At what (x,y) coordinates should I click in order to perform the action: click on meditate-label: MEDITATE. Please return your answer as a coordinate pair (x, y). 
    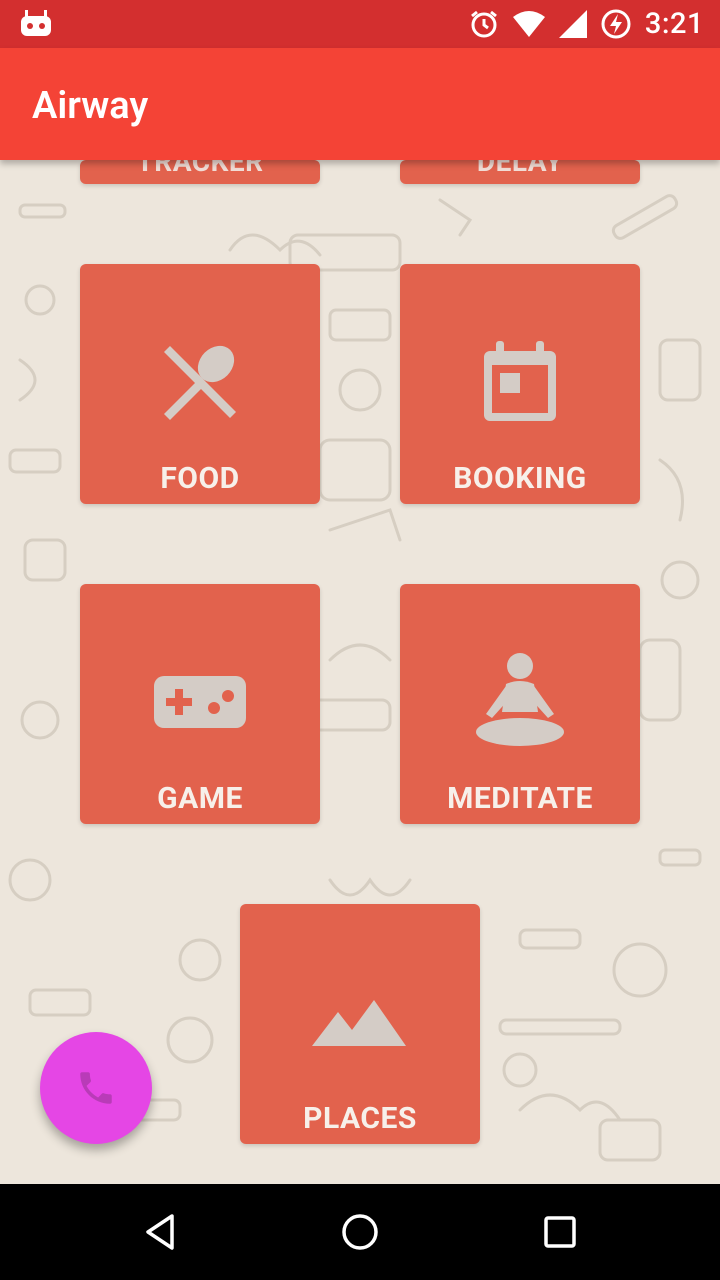
    Looking at the image, I should click on (520, 798).